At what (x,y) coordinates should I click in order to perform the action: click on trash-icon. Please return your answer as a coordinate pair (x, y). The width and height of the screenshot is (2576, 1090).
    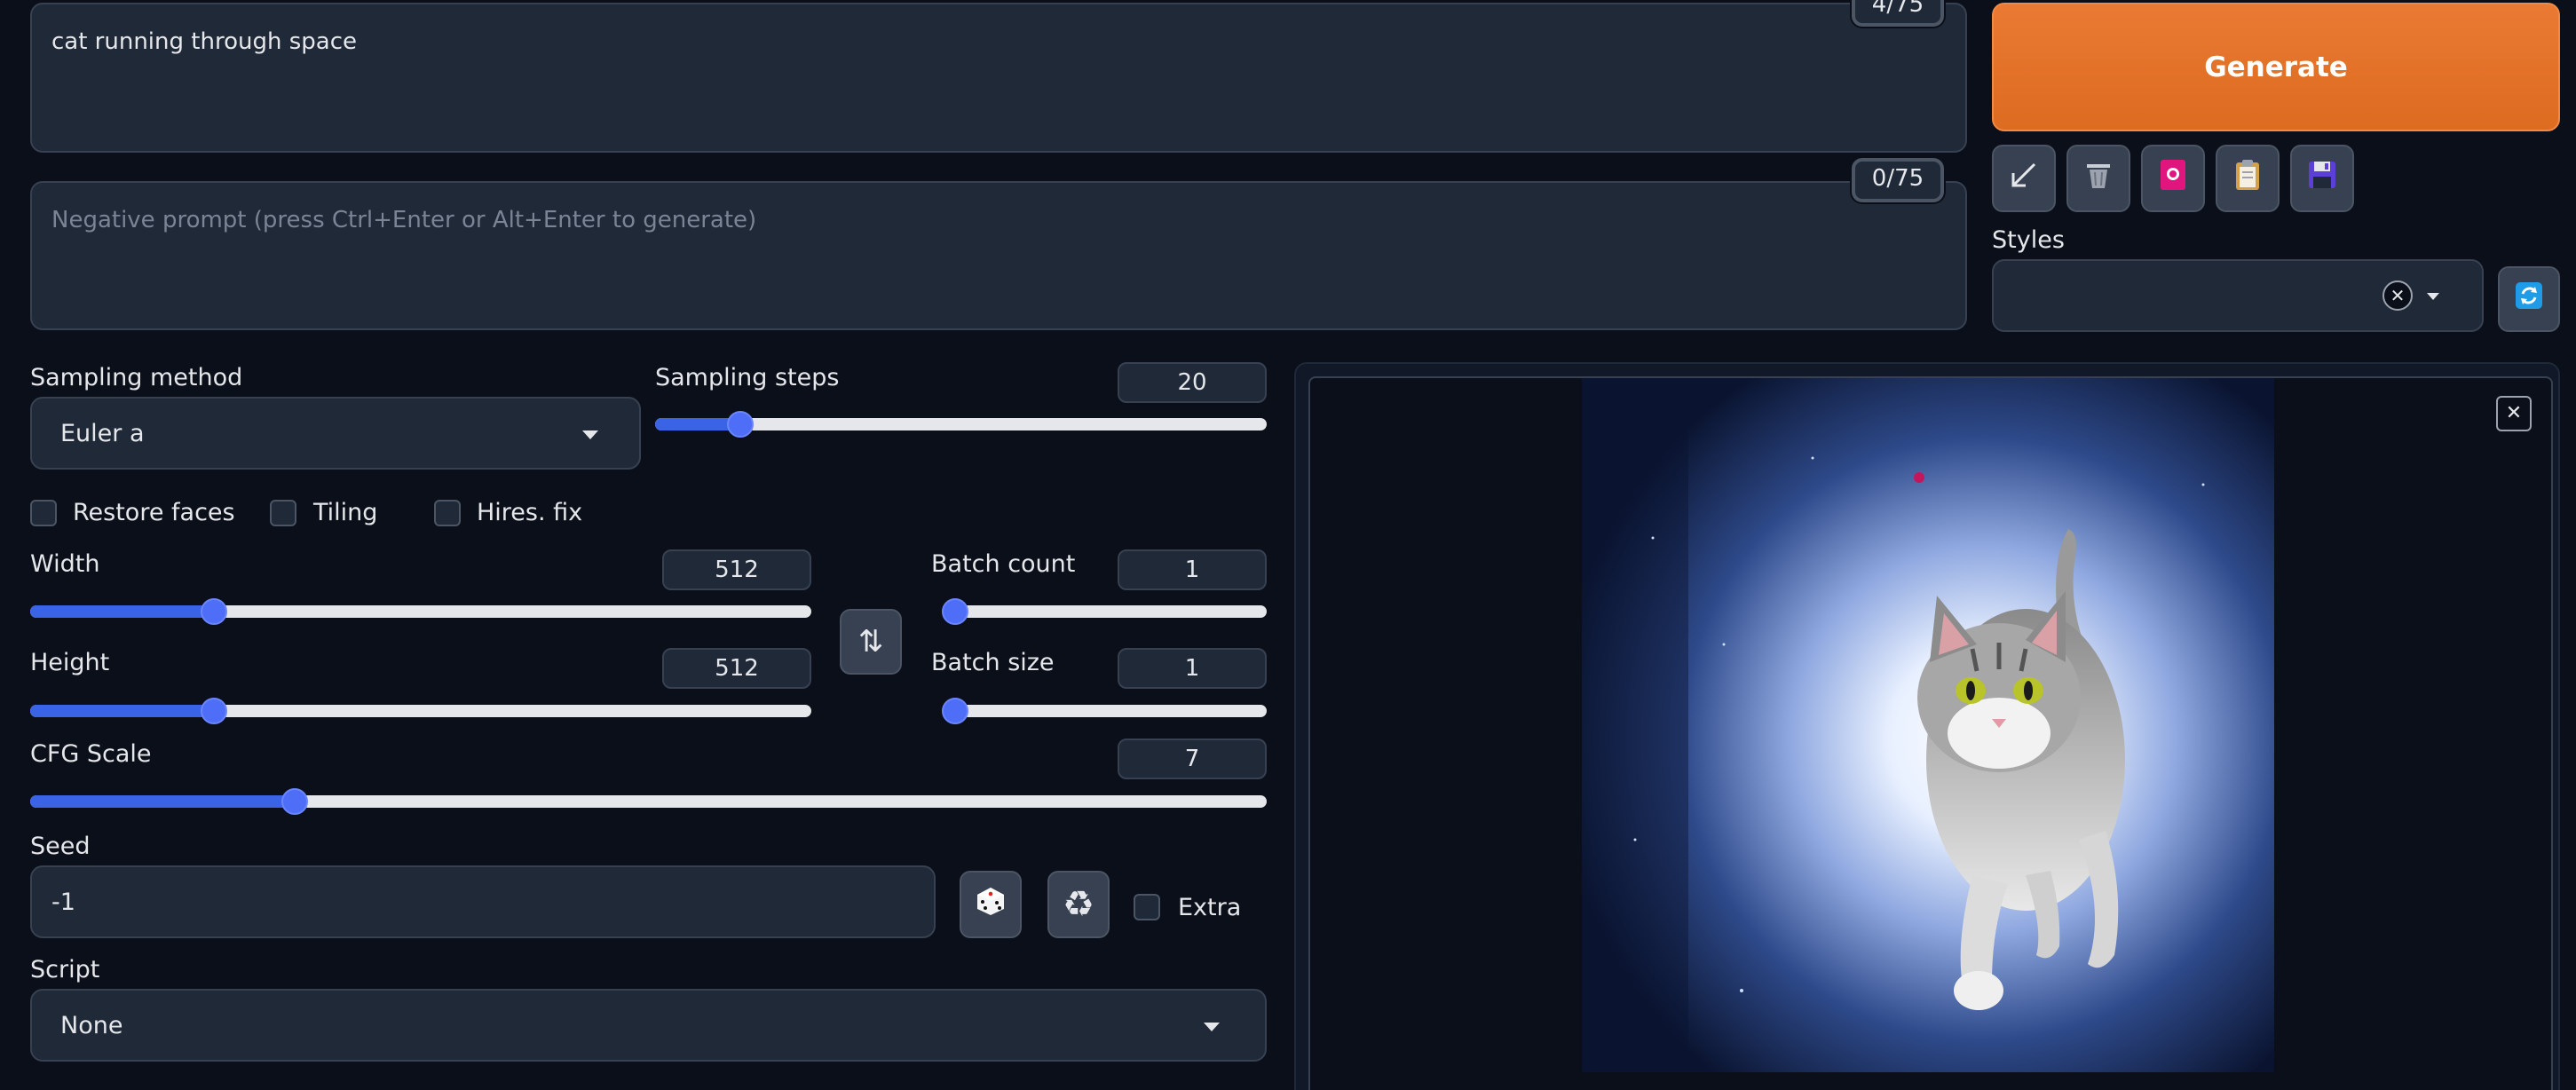
    Looking at the image, I should click on (2098, 179).